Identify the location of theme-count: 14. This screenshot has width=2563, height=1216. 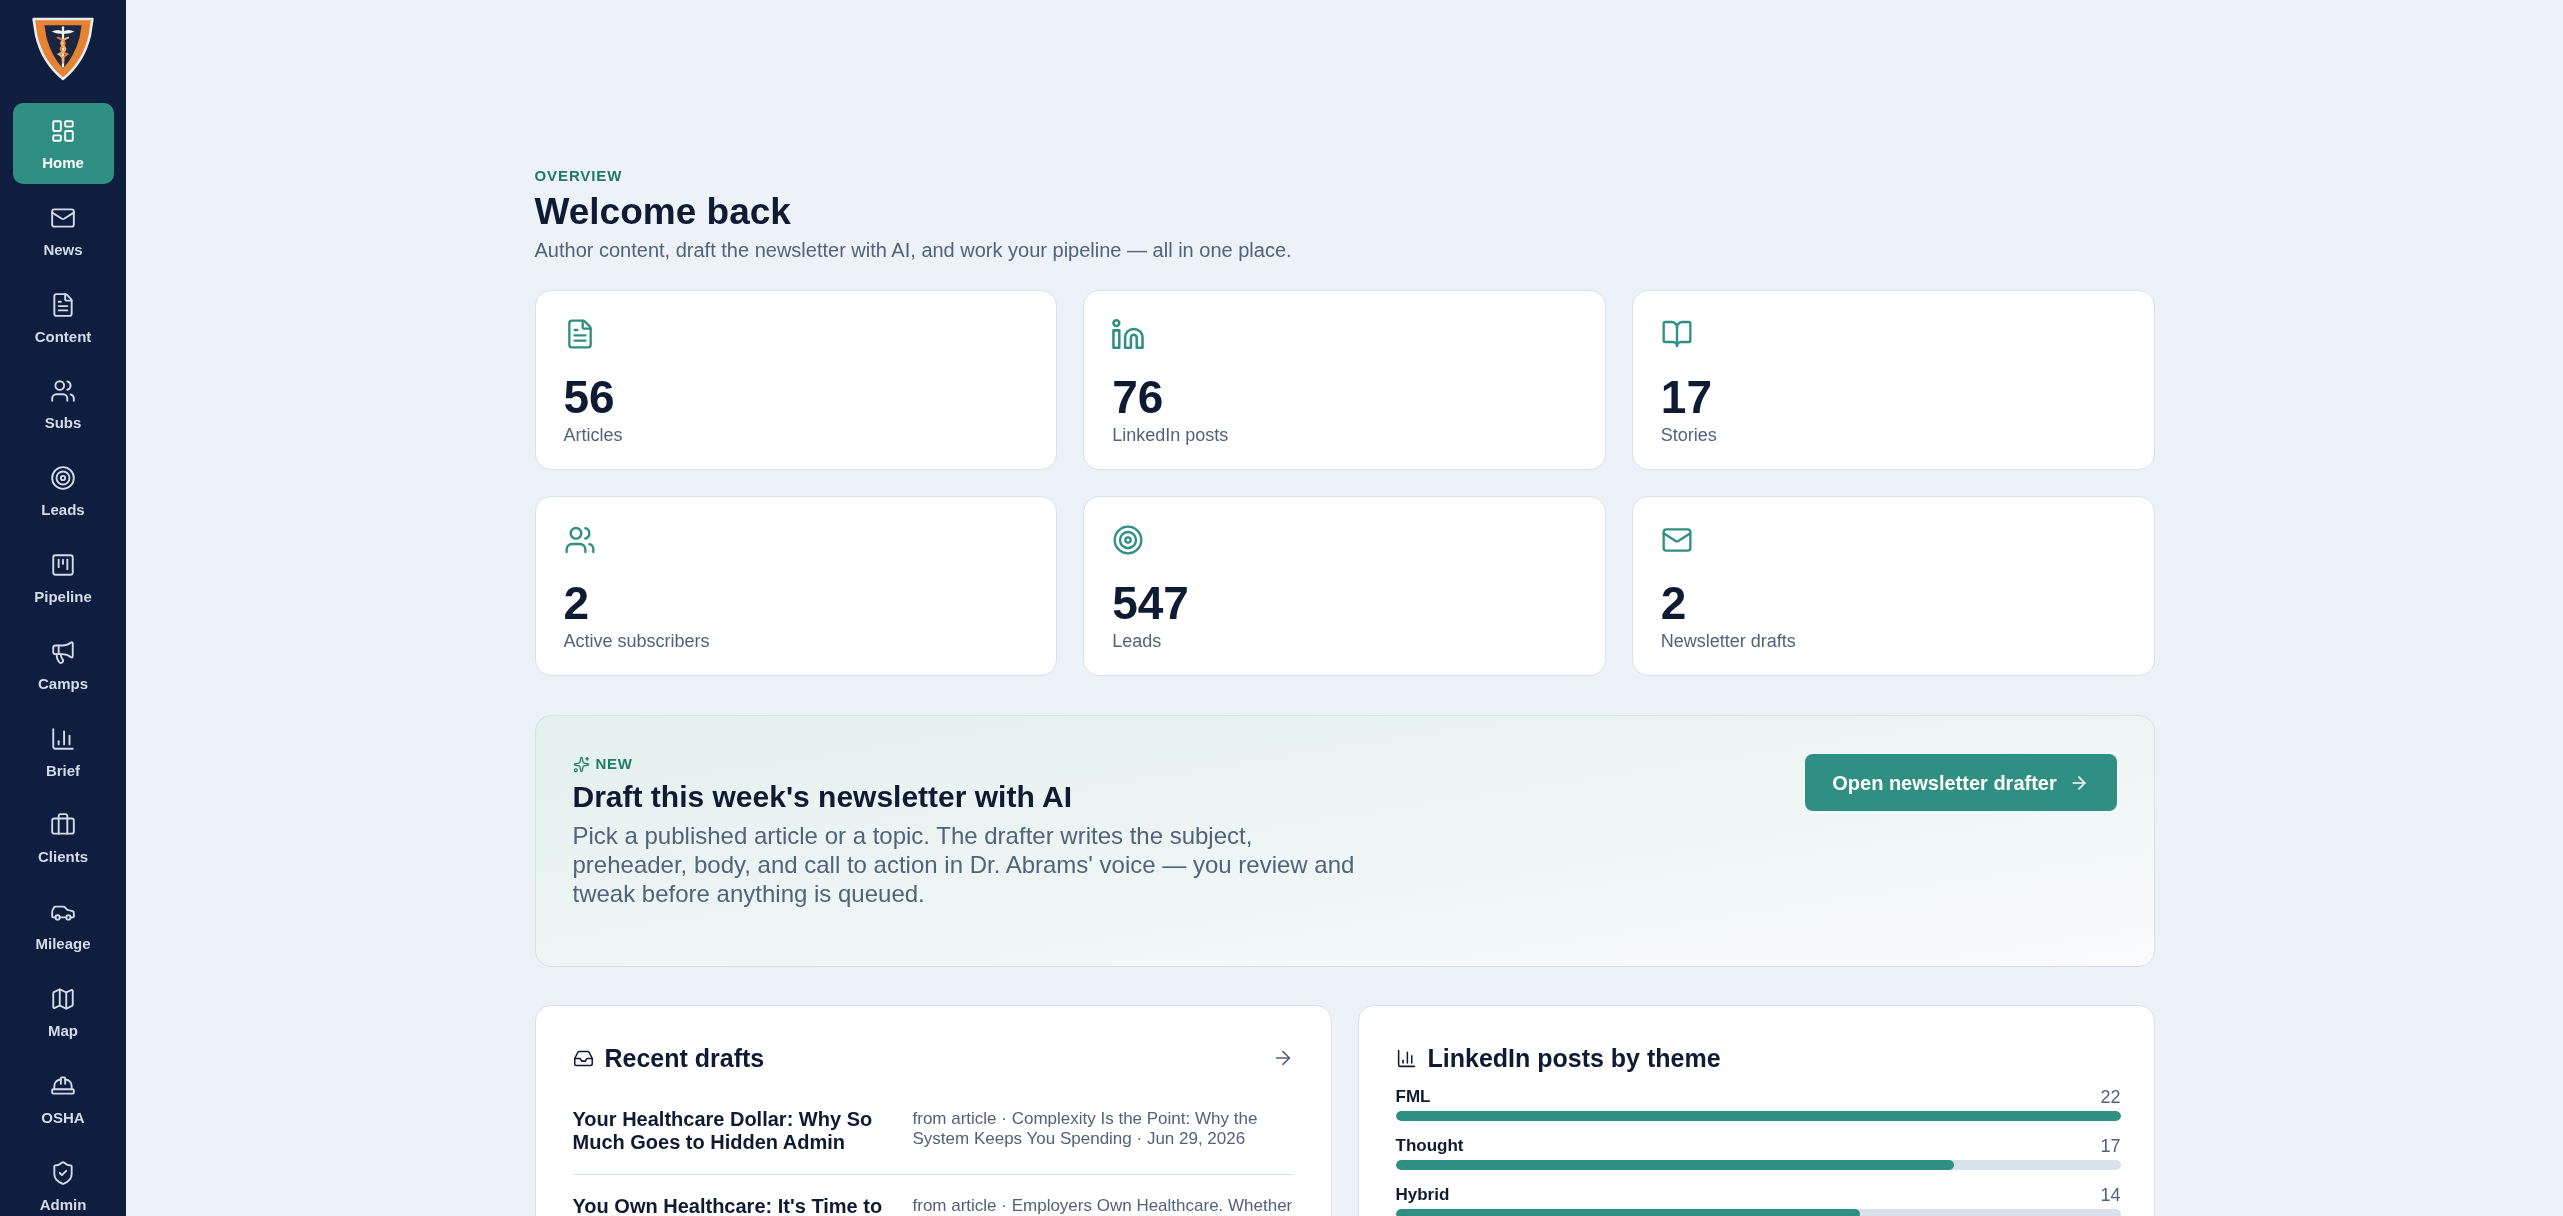
(2110, 1195).